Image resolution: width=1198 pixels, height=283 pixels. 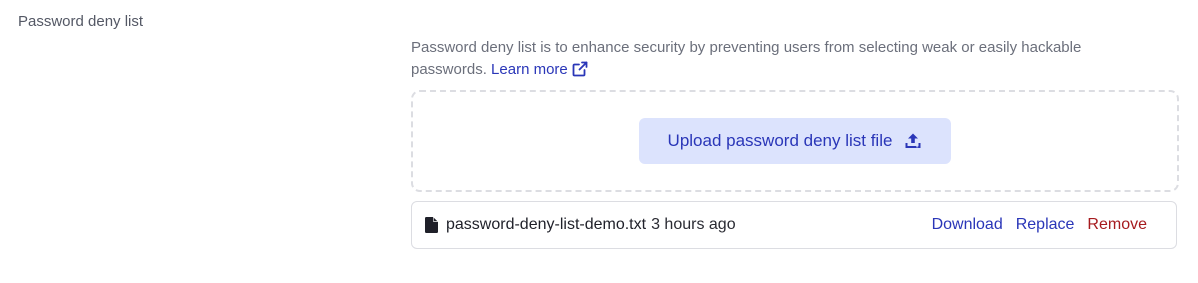 I want to click on learn-more-label: Learn more, so click(x=529, y=69).